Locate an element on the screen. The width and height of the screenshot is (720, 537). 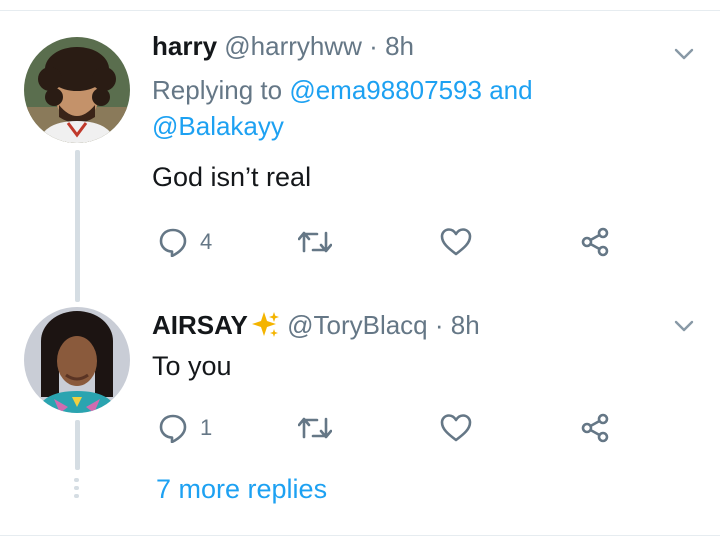
author-handle: @ToryBlacq is located at coordinates (357, 325).